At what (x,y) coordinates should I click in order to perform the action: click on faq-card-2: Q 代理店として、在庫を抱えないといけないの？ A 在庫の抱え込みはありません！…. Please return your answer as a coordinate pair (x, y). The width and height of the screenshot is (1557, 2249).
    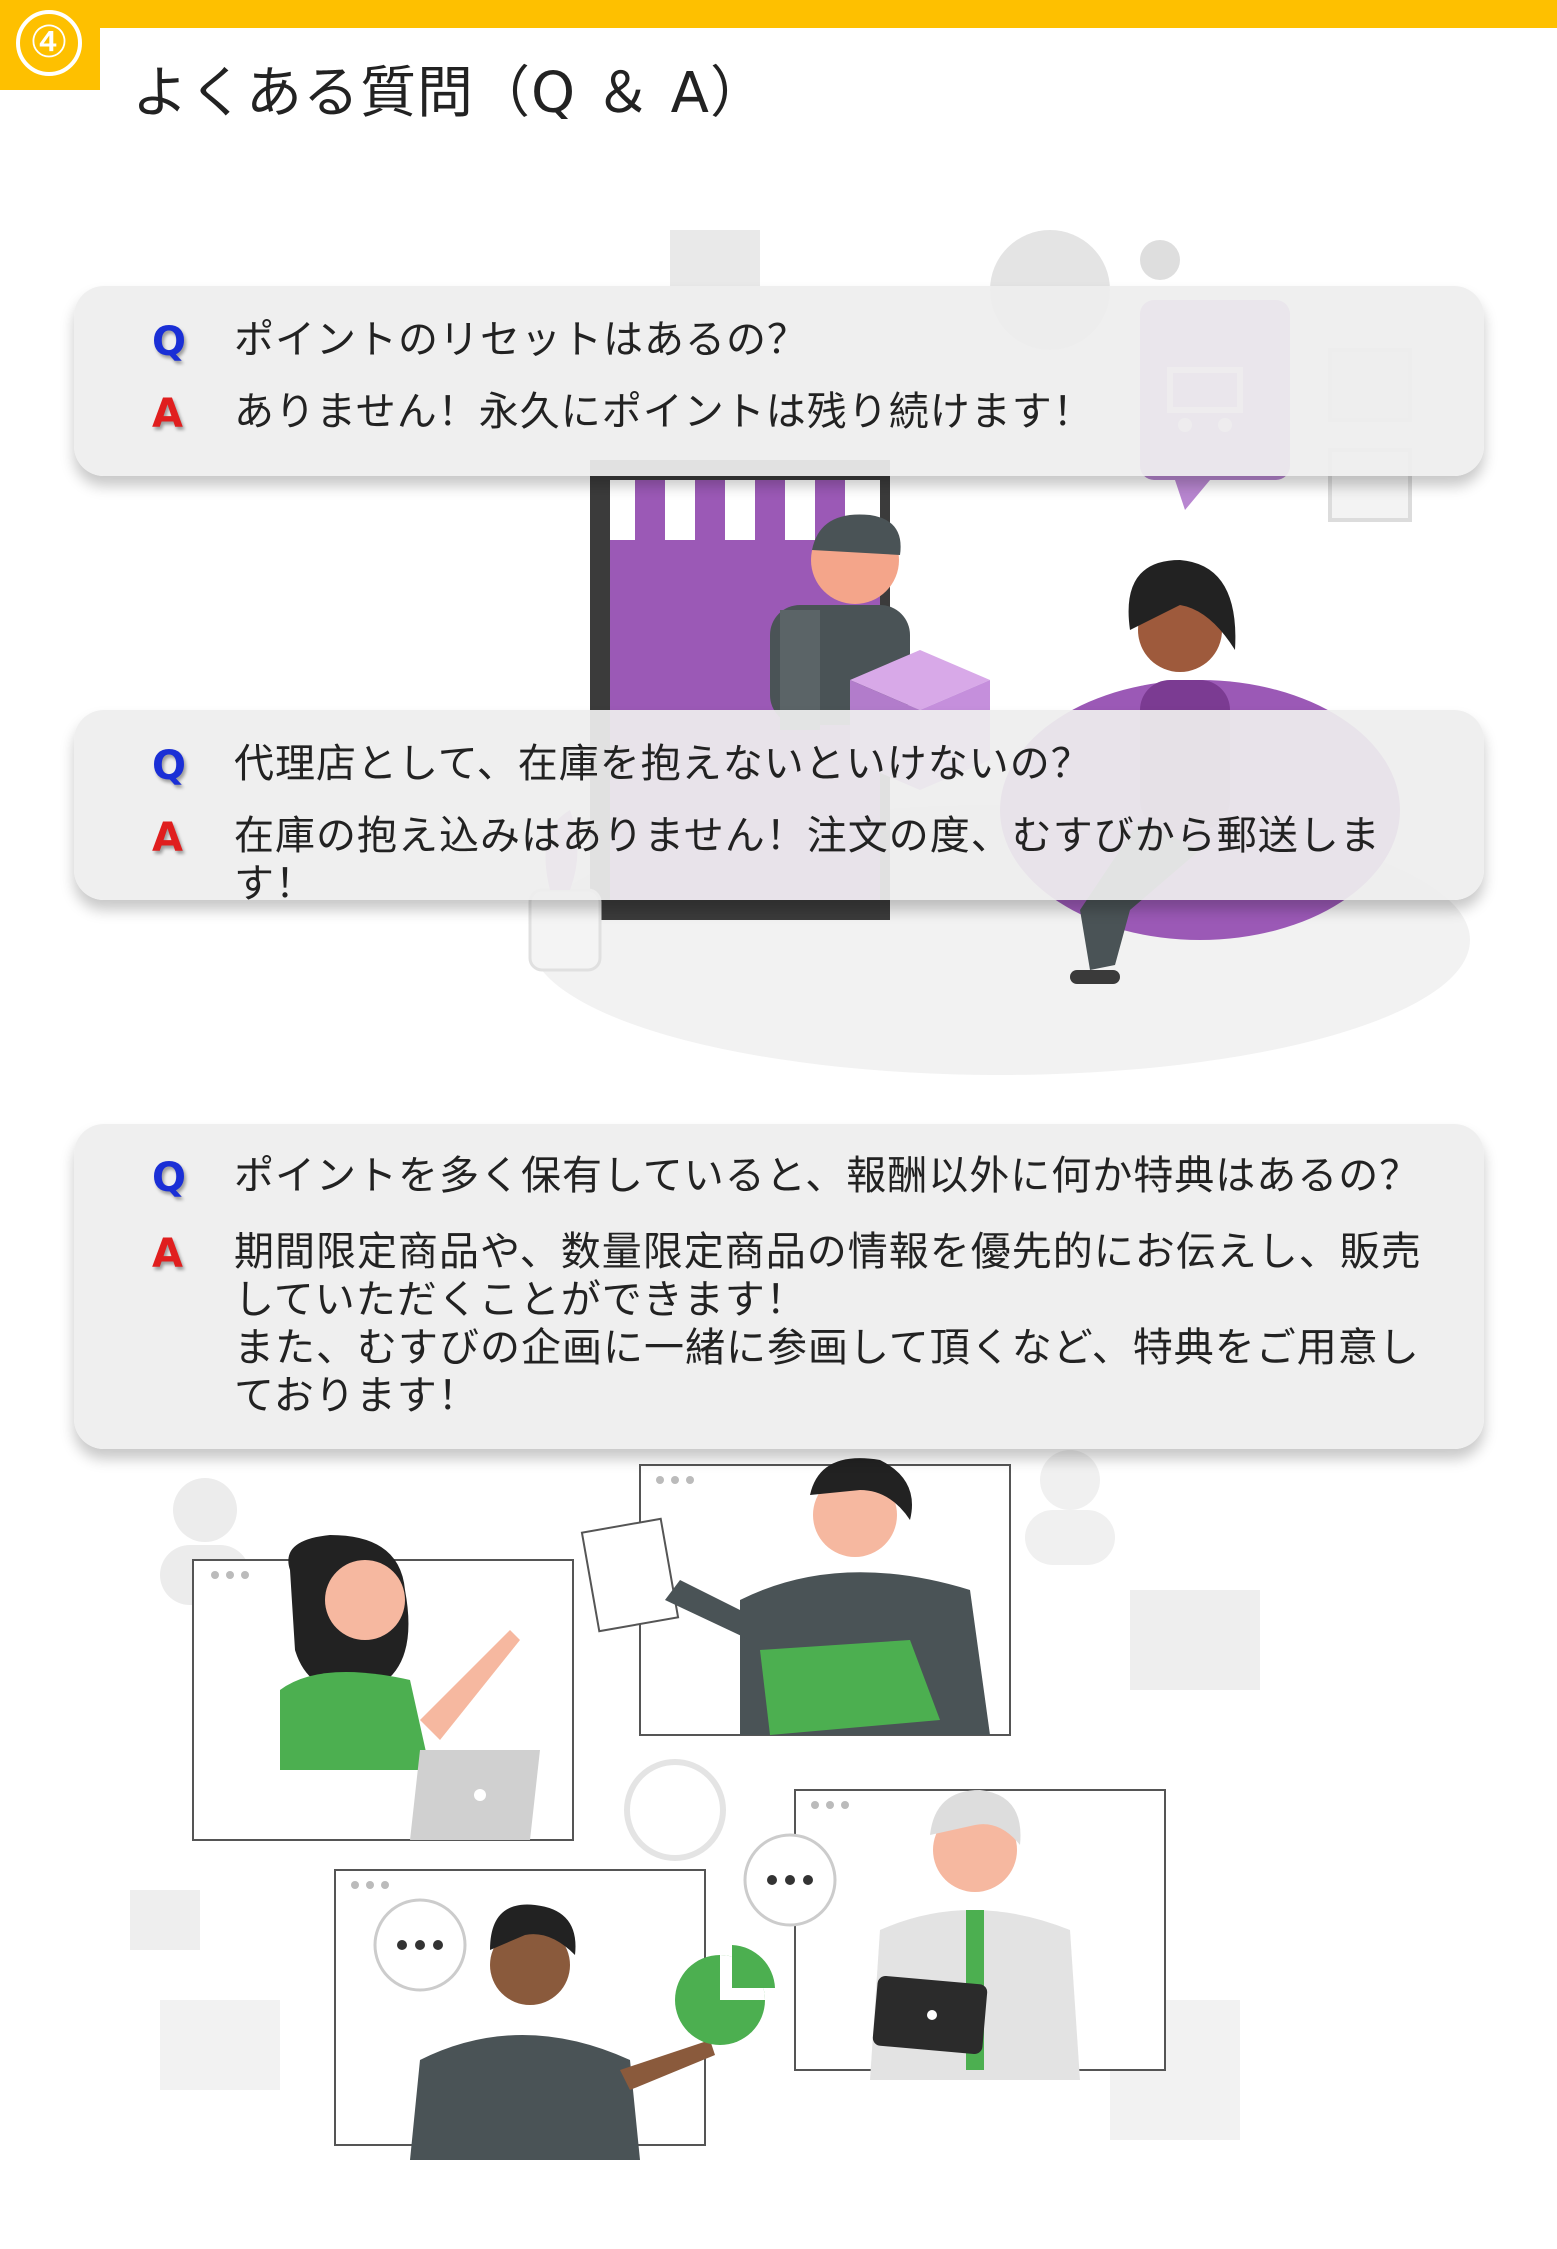
    Looking at the image, I should click on (779, 808).